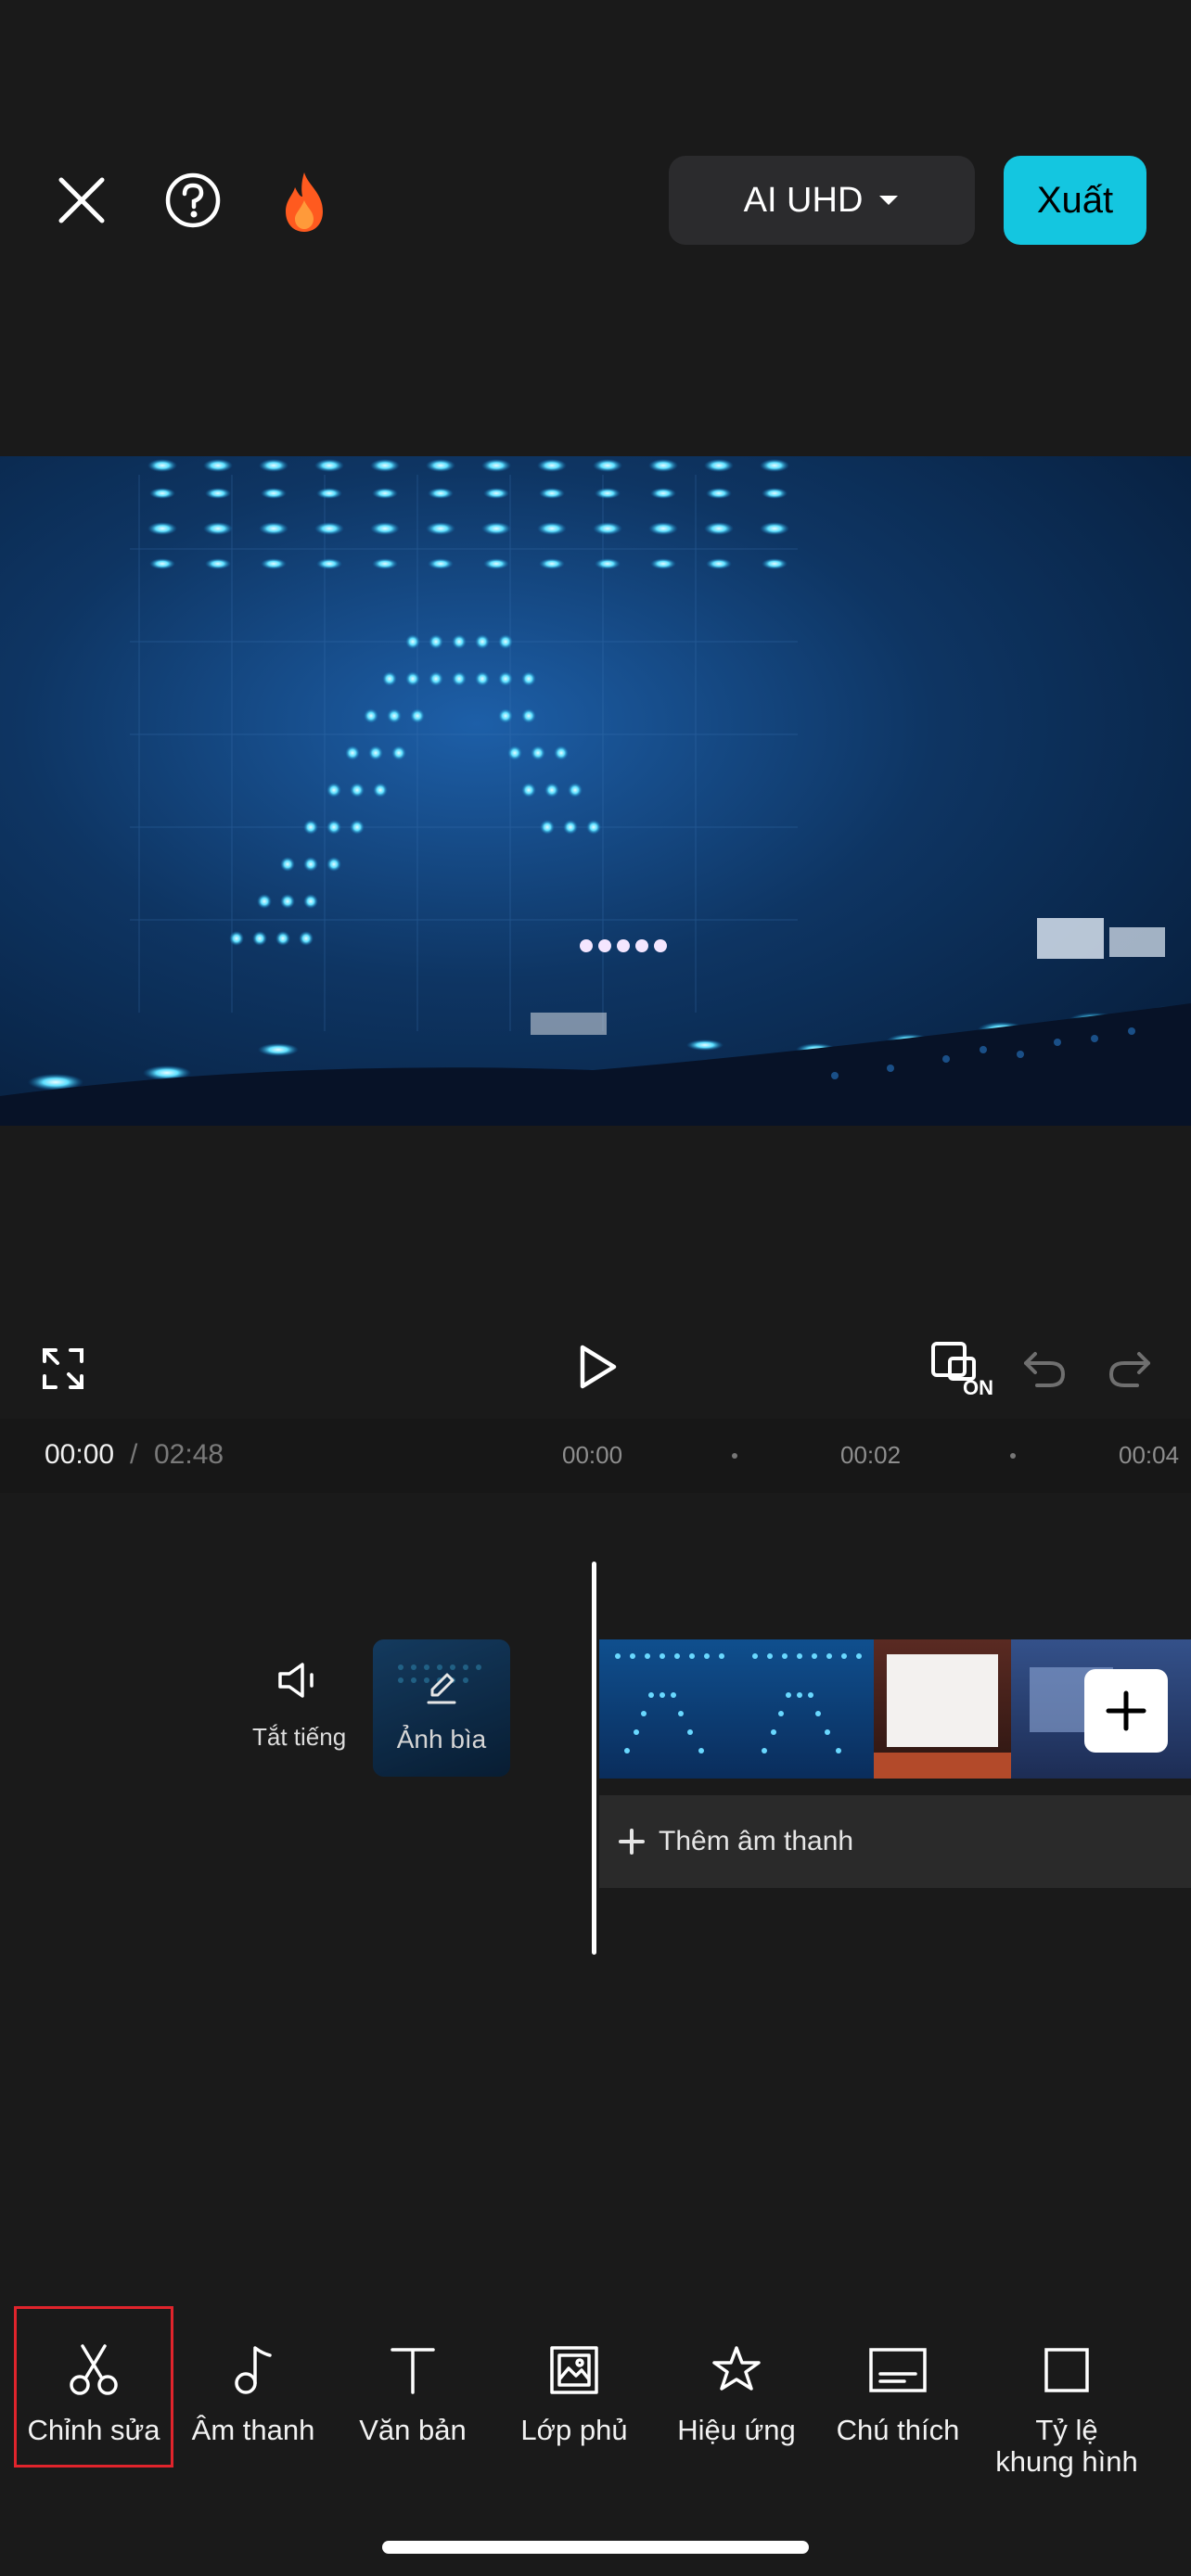  I want to click on quality-selector-button: AI UHD, so click(822, 201).